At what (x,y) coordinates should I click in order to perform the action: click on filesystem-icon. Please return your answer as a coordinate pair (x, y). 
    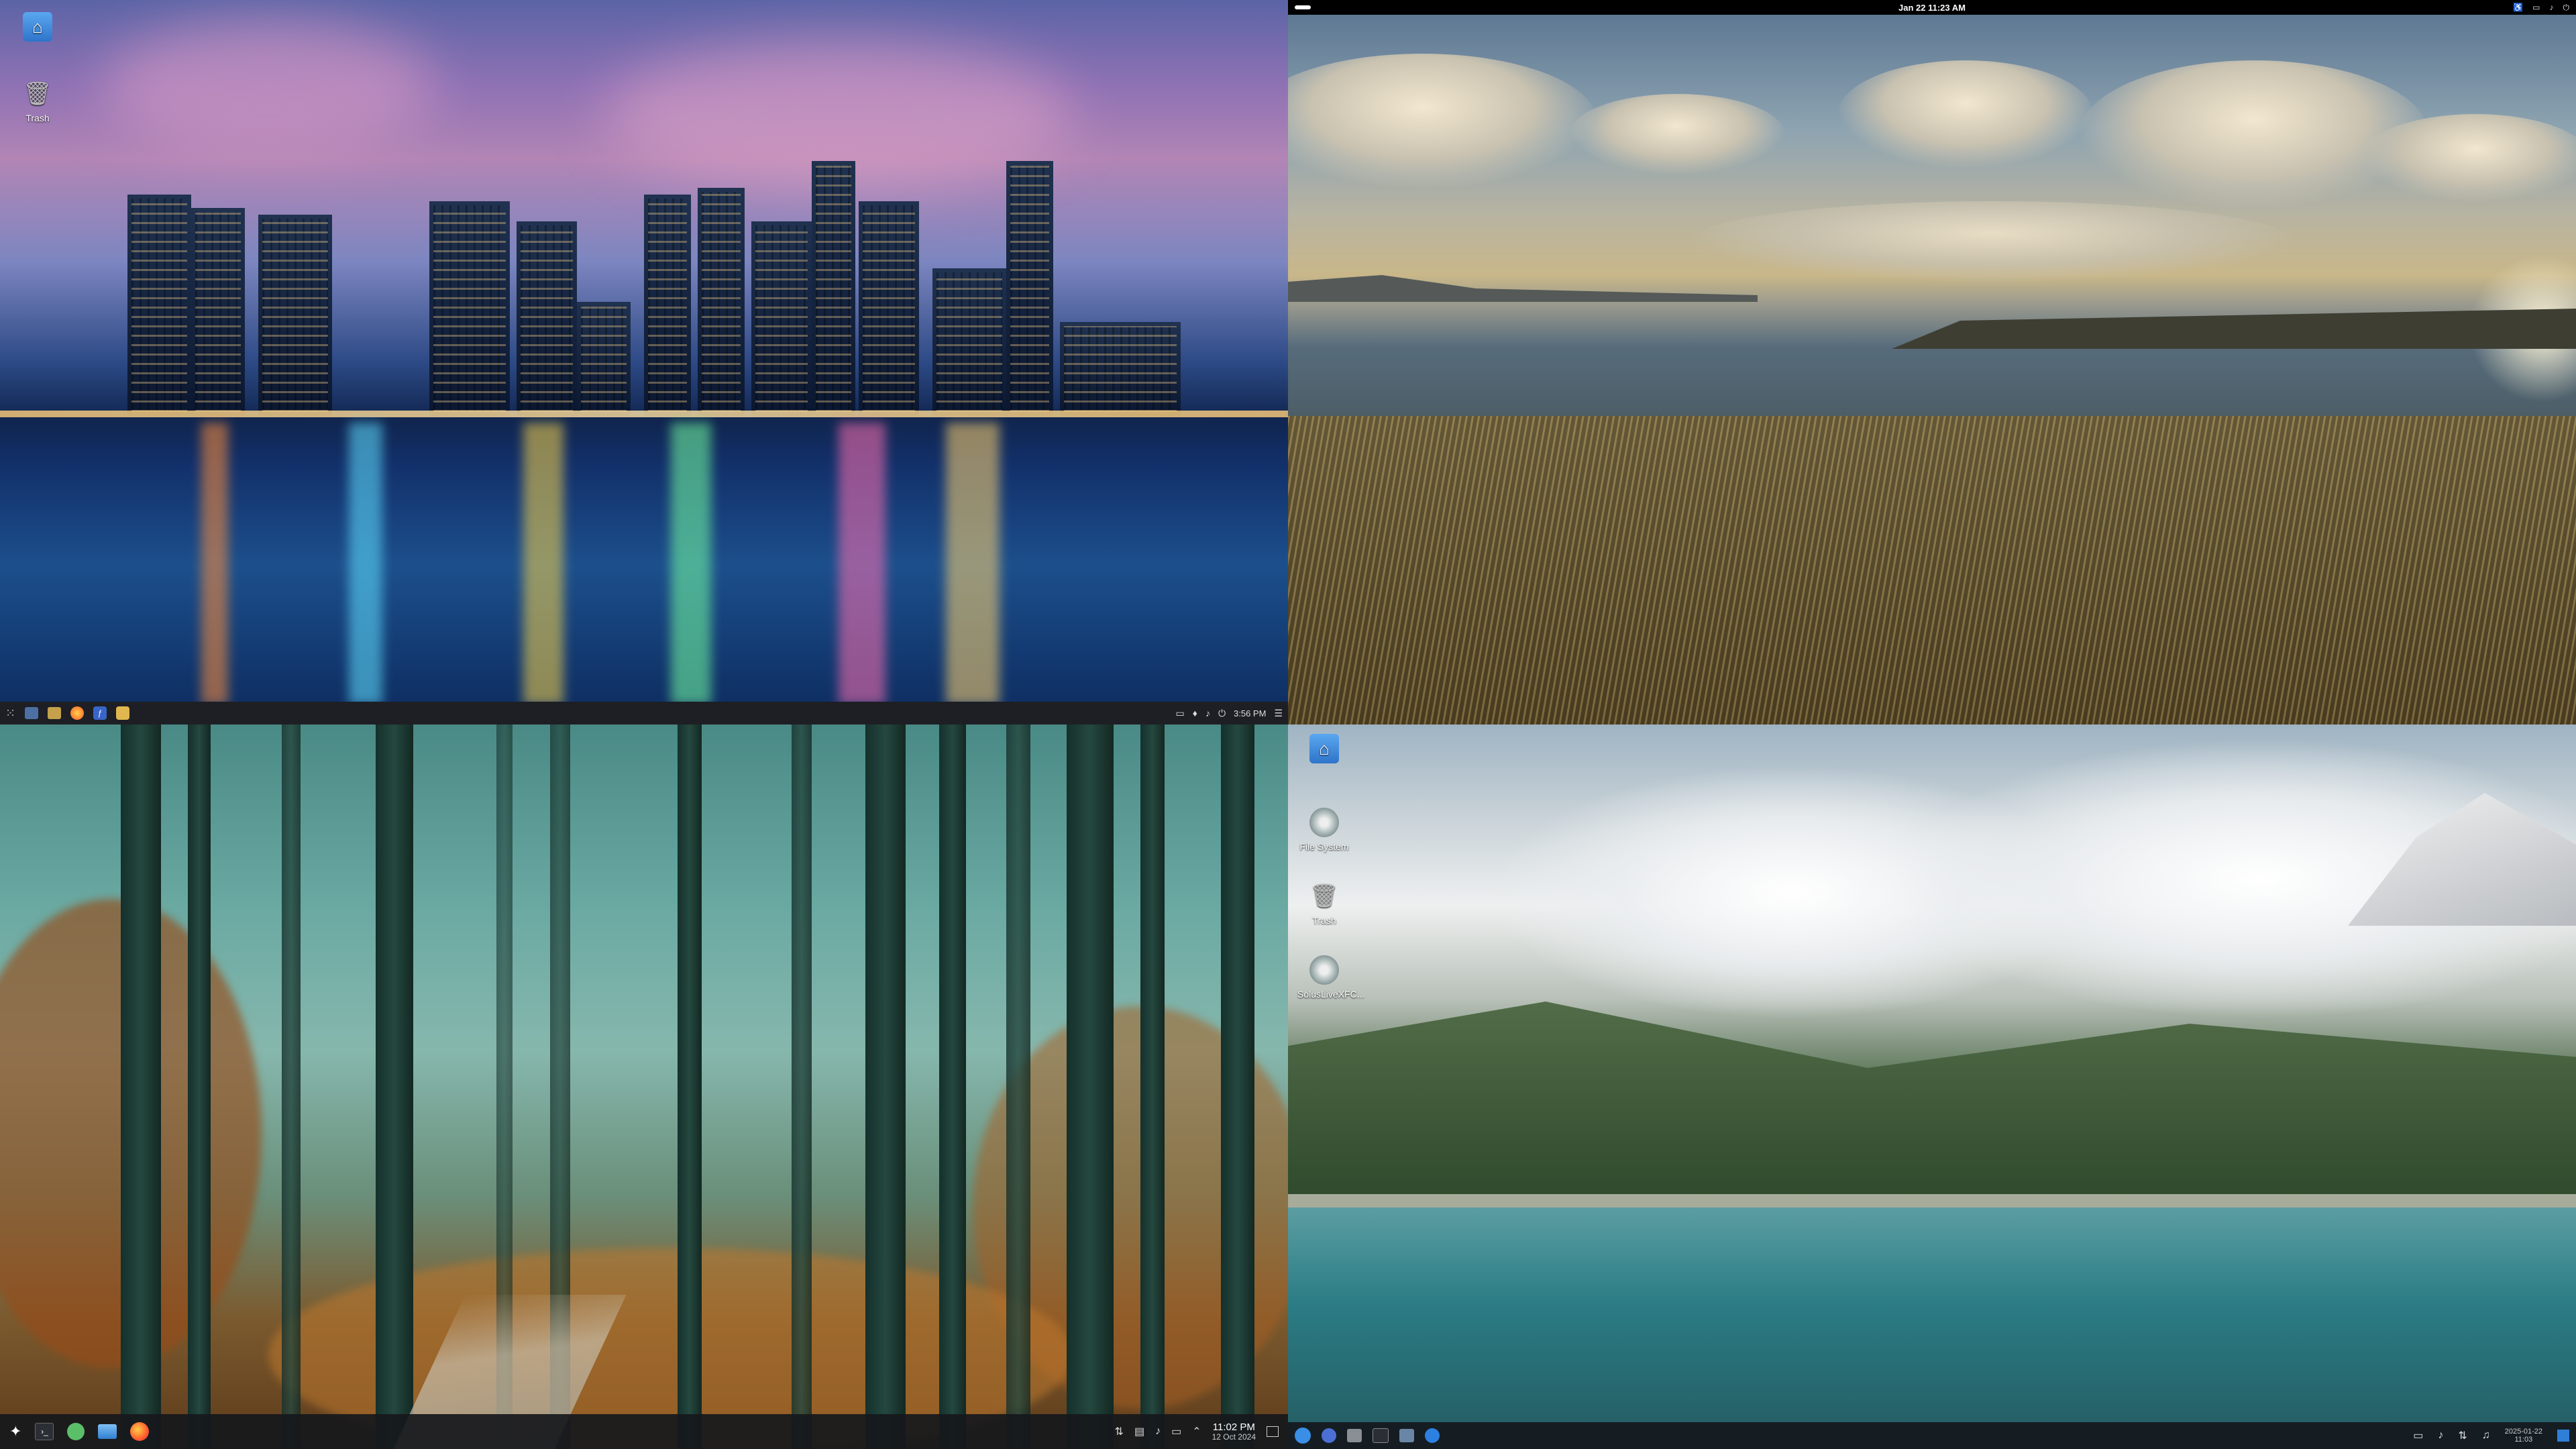
    Looking at the image, I should click on (1324, 822).